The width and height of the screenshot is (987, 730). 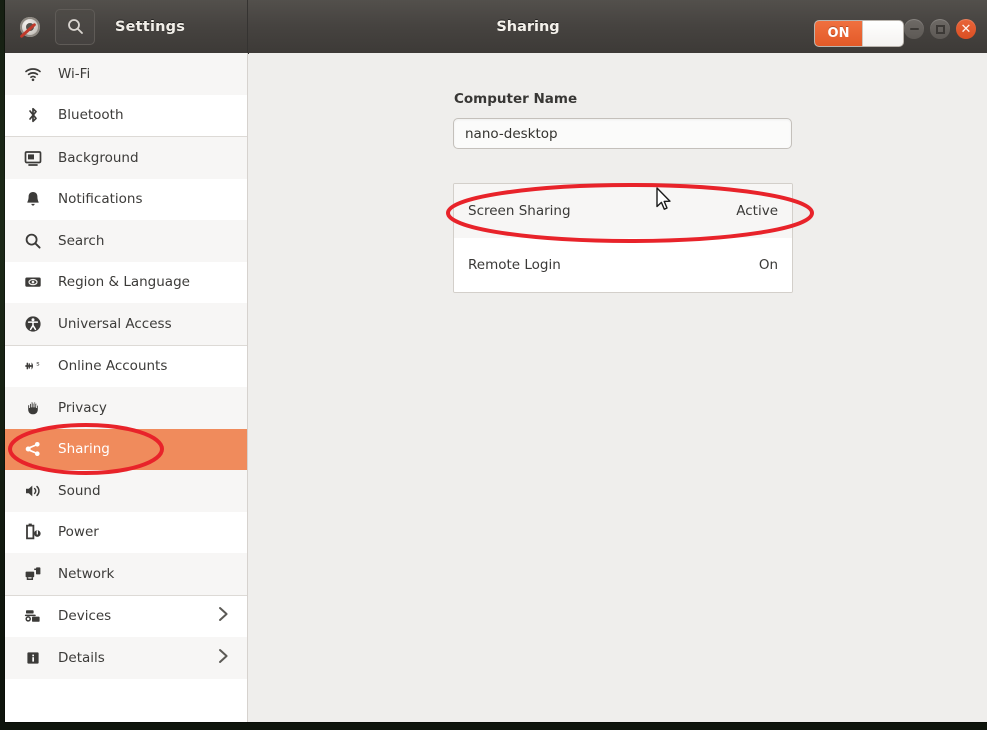 What do you see at coordinates (33, 74) in the screenshot?
I see `wifi-icon` at bounding box center [33, 74].